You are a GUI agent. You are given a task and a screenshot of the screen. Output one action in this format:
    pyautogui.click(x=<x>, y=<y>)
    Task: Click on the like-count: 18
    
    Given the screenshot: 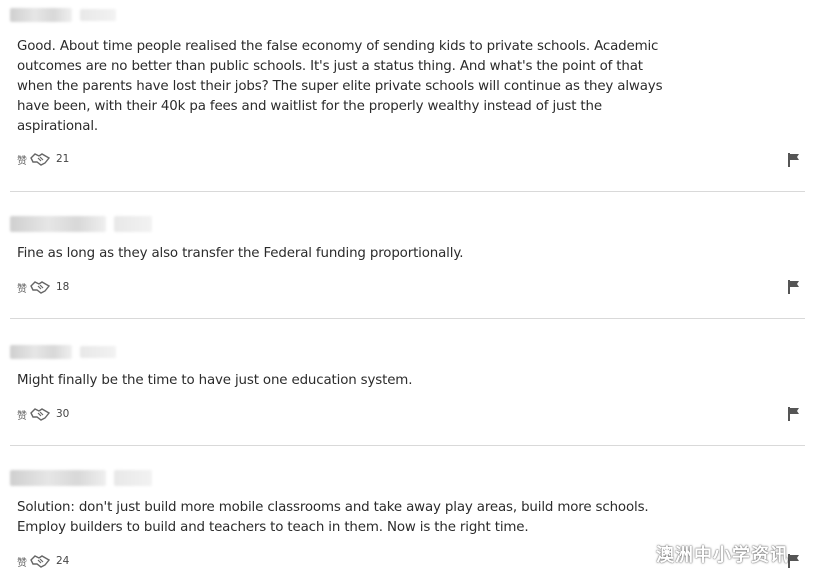 What is the action you would take?
    pyautogui.click(x=63, y=287)
    